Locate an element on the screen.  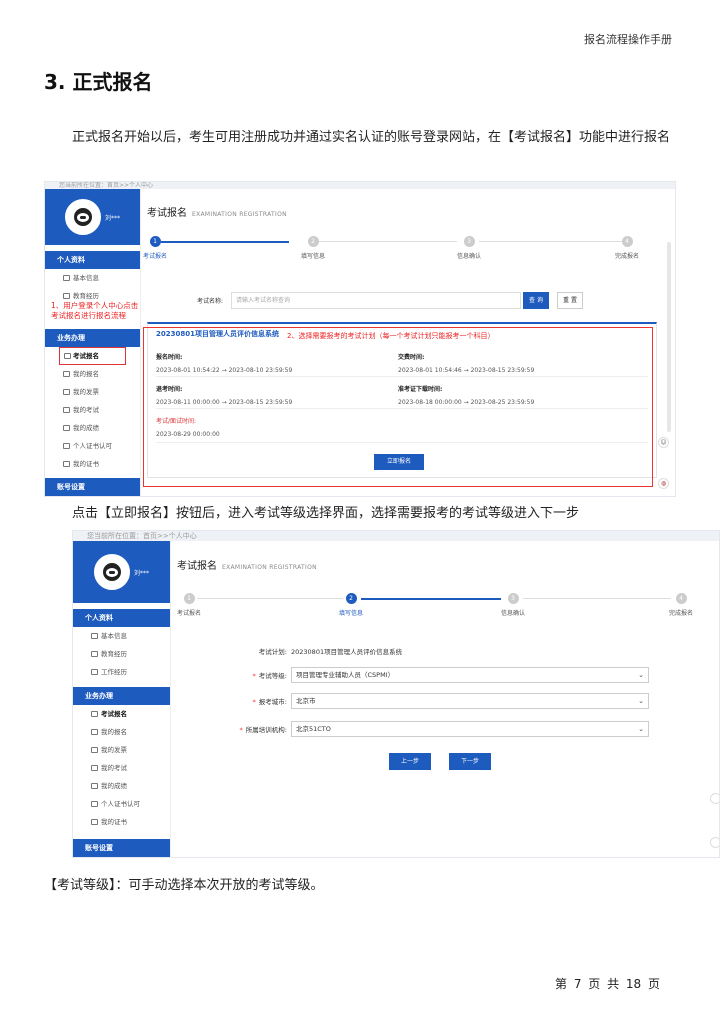
search-input: 请输入考试名称查询 is located at coordinates (376, 300).